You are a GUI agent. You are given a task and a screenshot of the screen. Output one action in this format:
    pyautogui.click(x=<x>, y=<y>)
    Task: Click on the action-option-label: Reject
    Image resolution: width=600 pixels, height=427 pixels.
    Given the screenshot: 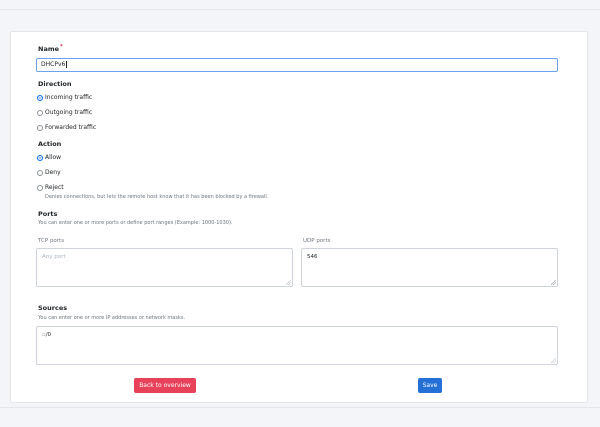 What is the action you would take?
    pyautogui.click(x=54, y=187)
    